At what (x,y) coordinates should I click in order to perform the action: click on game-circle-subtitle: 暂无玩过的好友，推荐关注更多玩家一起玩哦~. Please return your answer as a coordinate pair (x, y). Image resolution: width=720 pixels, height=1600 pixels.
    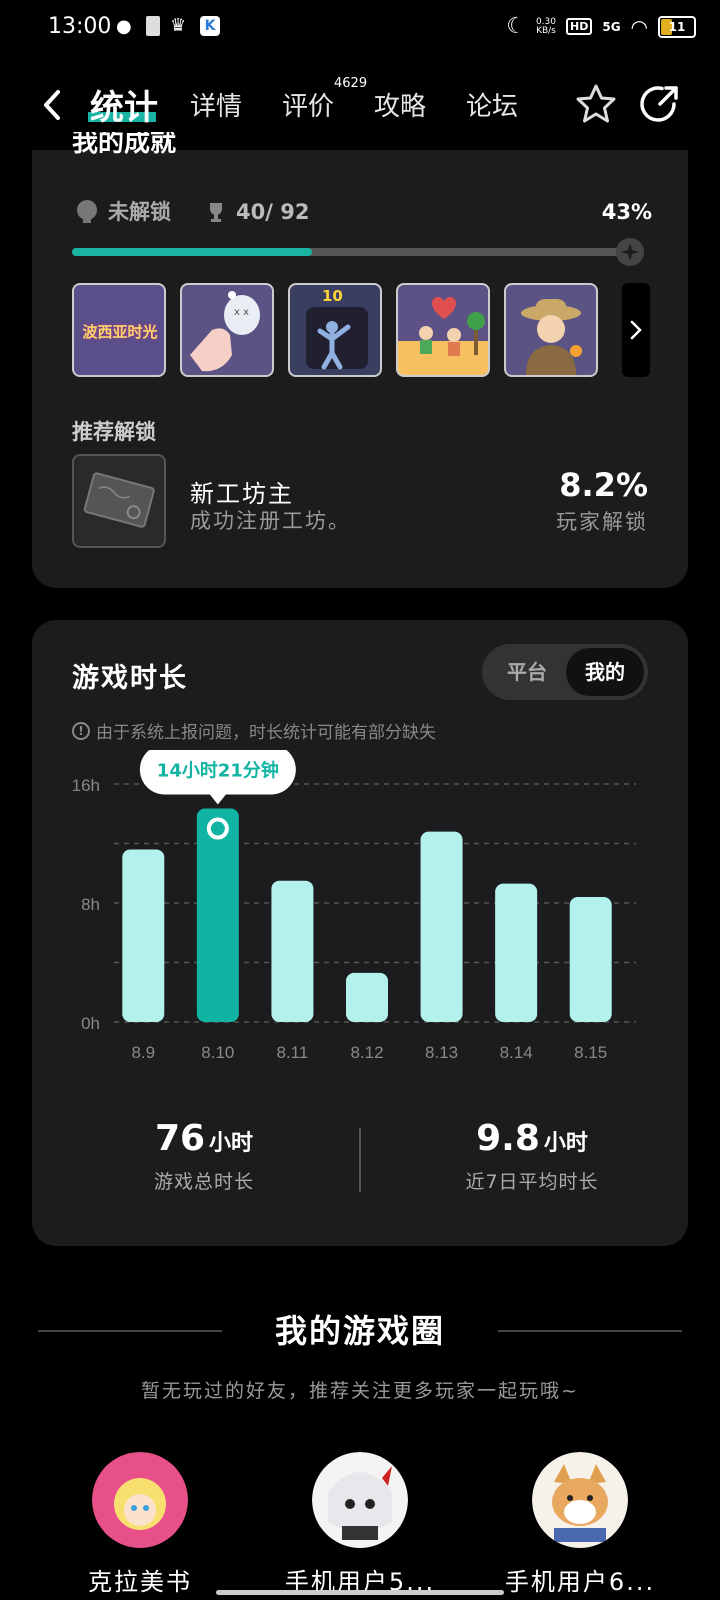
    Looking at the image, I should click on (360, 1391).